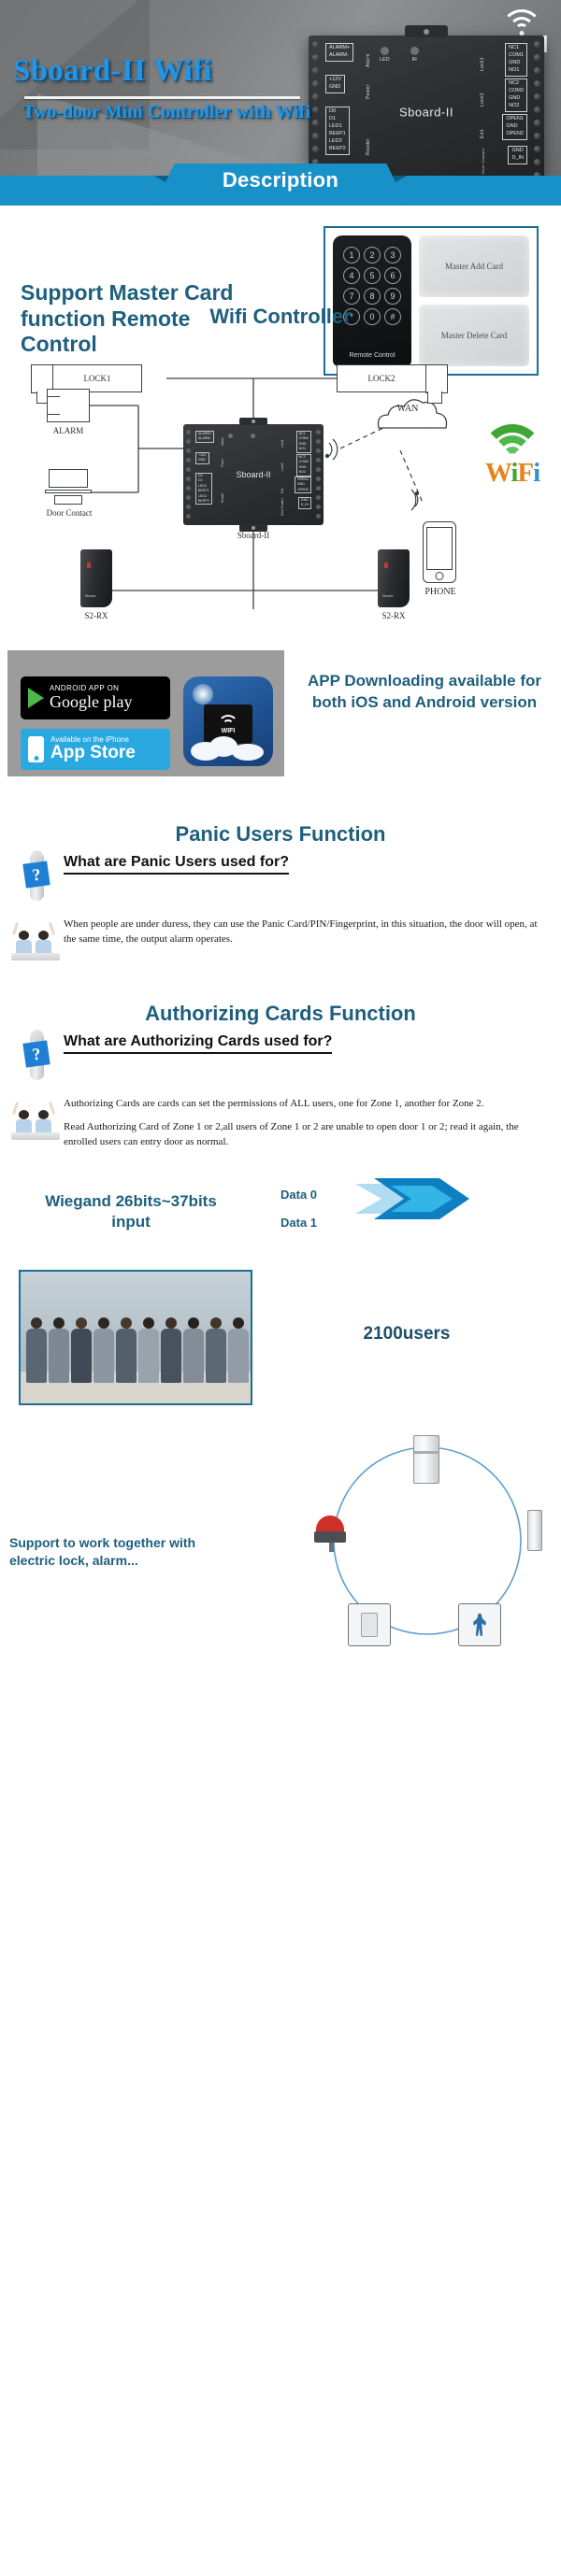 The image size is (561, 2576). What do you see at coordinates (136, 1337) in the screenshot?
I see `queue-photo` at bounding box center [136, 1337].